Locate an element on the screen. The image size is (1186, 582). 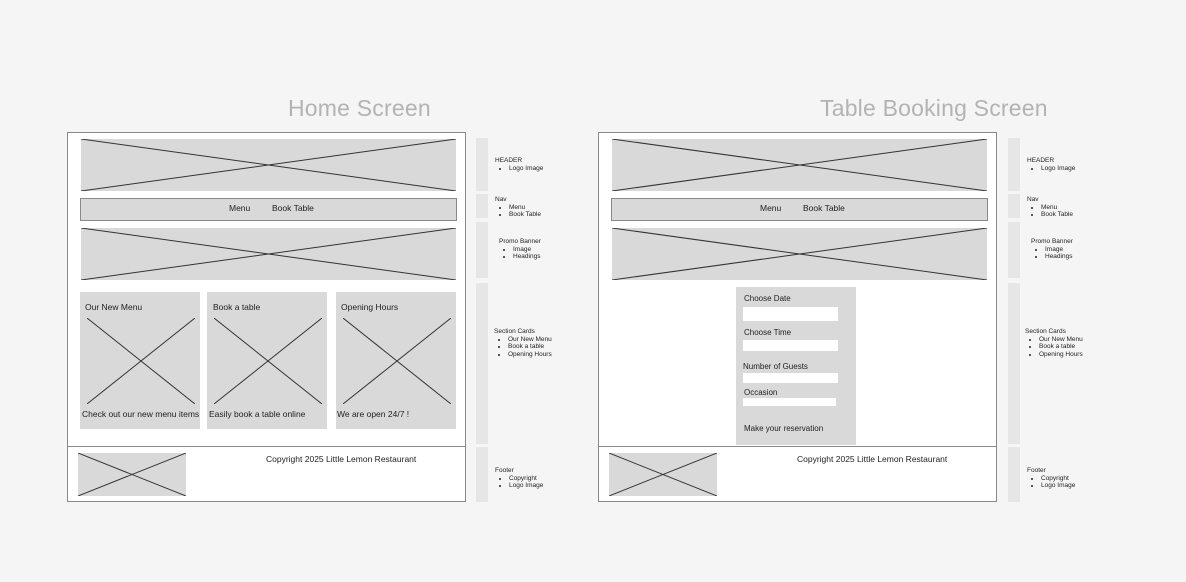
occasion-input is located at coordinates (789, 402).